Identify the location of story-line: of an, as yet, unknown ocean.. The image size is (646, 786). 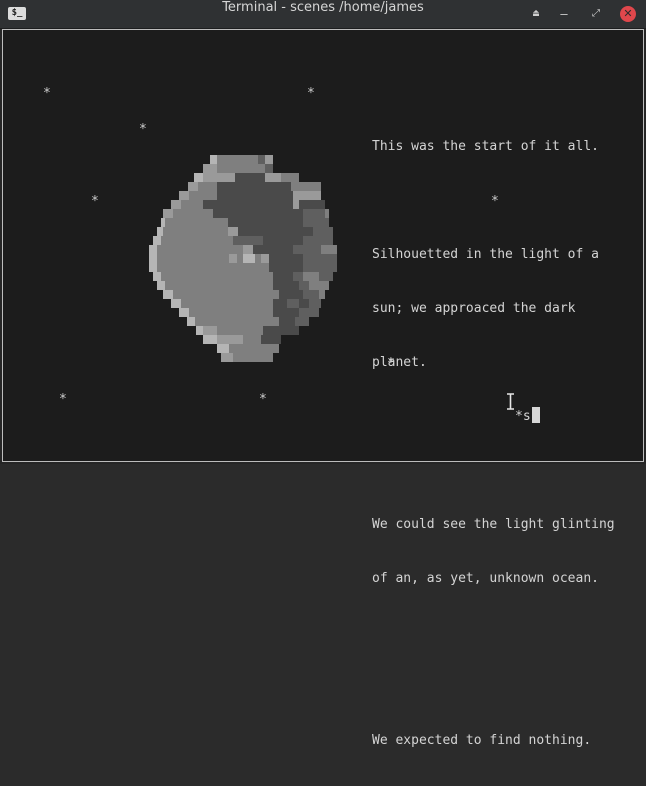
(485, 578).